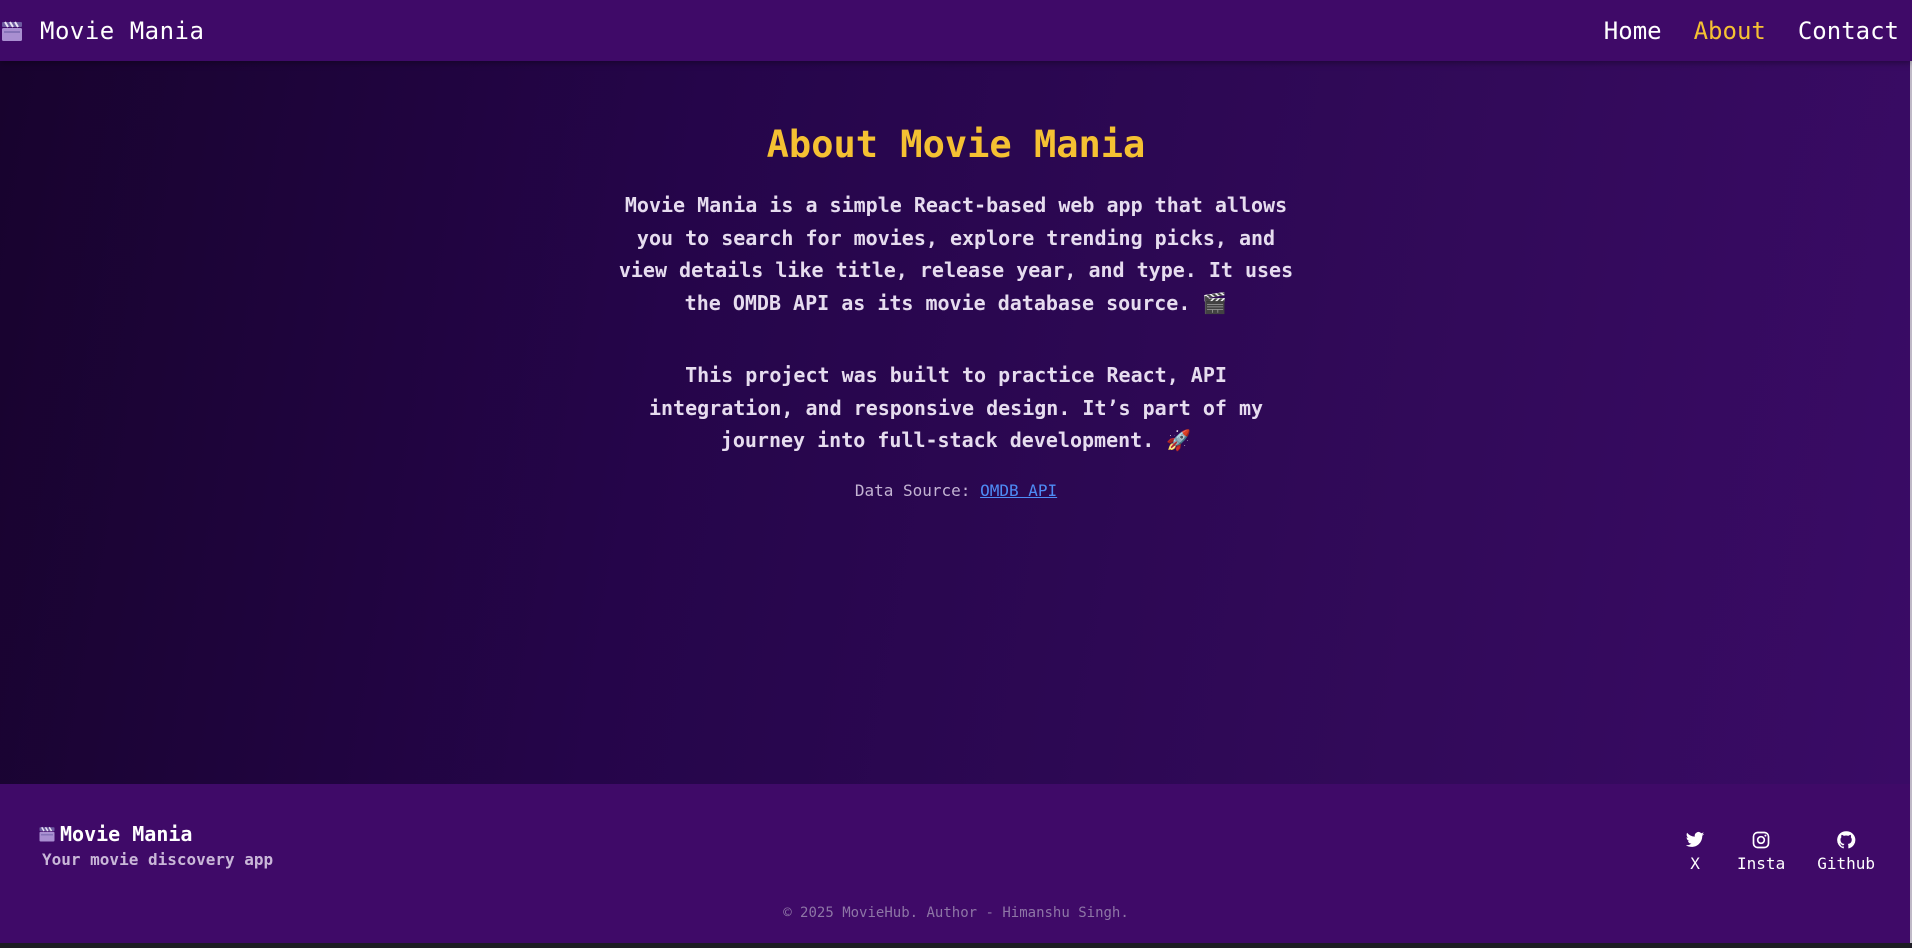 This screenshot has height=948, width=1912. What do you see at coordinates (1846, 863) in the screenshot?
I see `social-label-github: Github` at bounding box center [1846, 863].